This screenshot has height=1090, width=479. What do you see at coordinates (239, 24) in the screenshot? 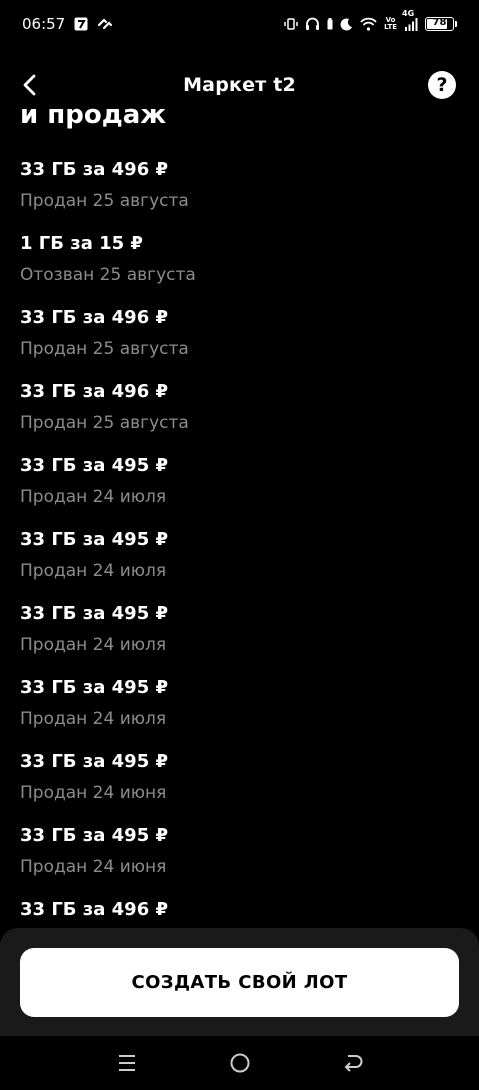
I see `status-bar: 06:57 Vo LTE 4G 78` at bounding box center [239, 24].